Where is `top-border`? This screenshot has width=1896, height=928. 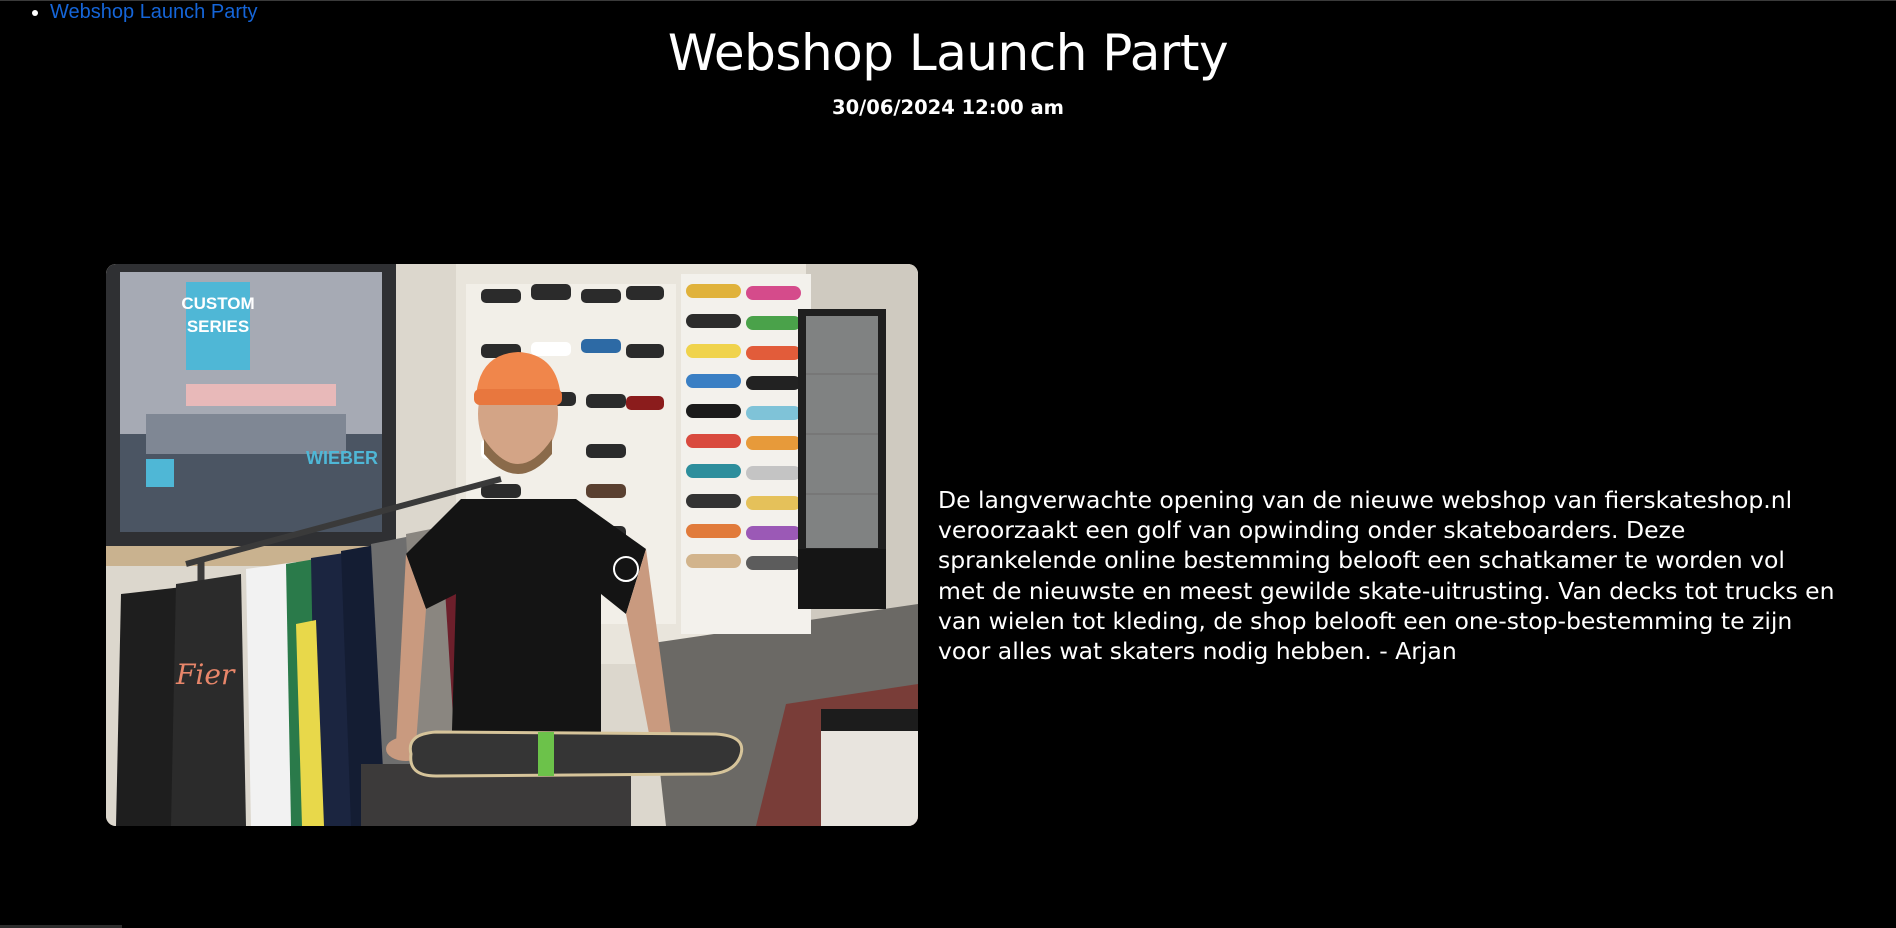
top-border is located at coordinates (948, 0).